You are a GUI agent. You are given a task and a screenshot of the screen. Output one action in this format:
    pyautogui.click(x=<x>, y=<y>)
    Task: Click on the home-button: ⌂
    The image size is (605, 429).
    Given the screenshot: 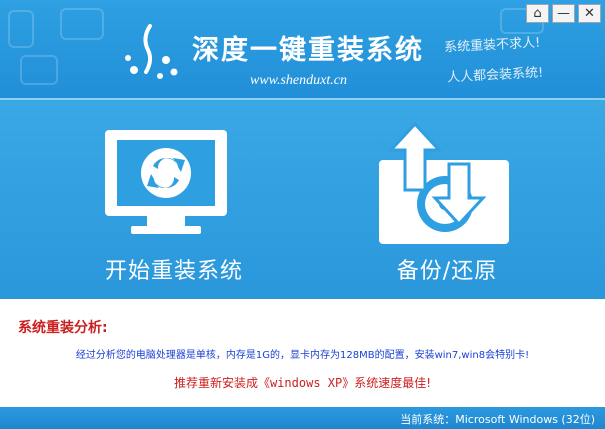 What is the action you would take?
    pyautogui.click(x=537, y=13)
    